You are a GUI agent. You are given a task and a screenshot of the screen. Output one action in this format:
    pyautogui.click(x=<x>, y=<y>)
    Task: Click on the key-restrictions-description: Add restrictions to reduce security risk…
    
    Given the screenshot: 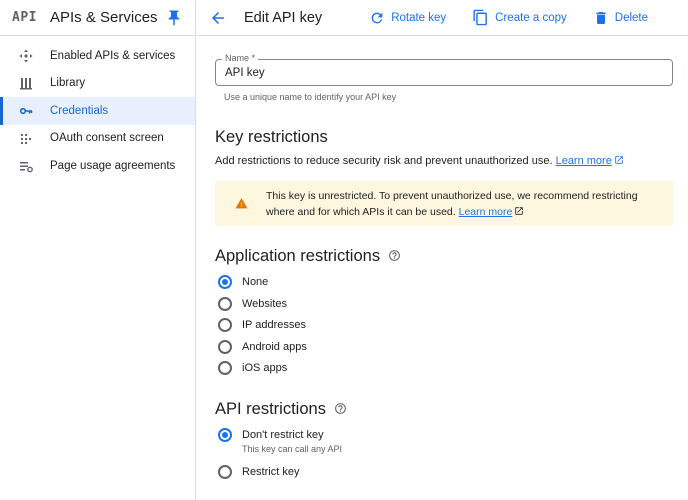 What is the action you would take?
    pyautogui.click(x=419, y=161)
    